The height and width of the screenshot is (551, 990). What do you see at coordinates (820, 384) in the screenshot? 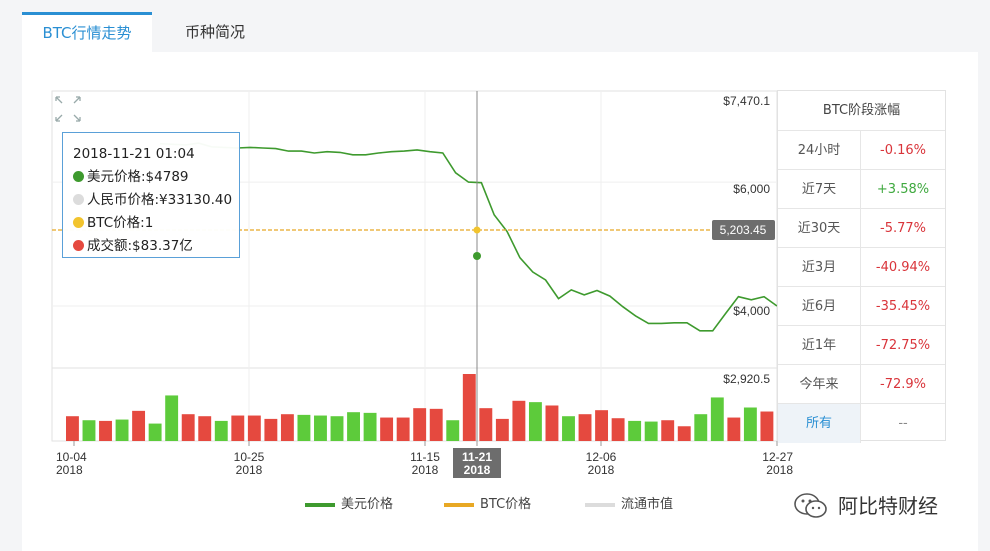
I see `stats-row-label: 今年来` at bounding box center [820, 384].